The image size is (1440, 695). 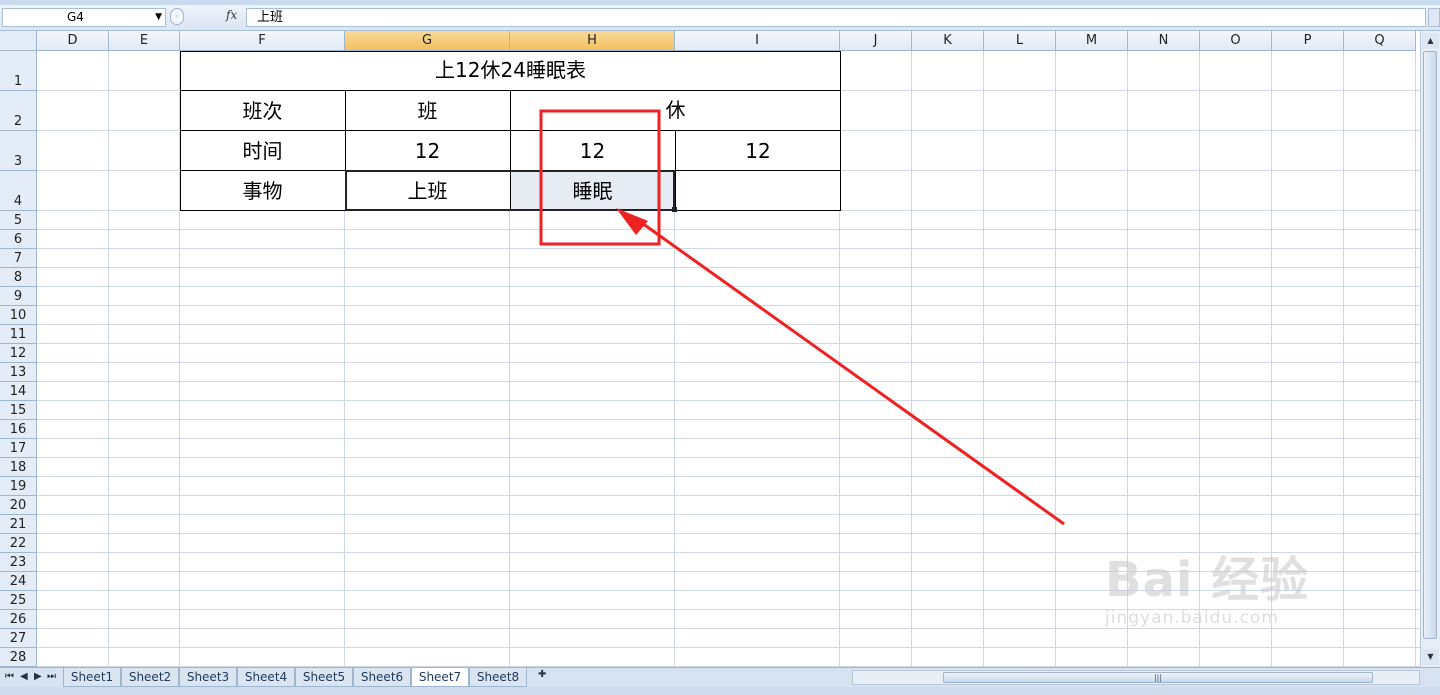 What do you see at coordinates (18, 151) in the screenshot?
I see `row-header-3: 3` at bounding box center [18, 151].